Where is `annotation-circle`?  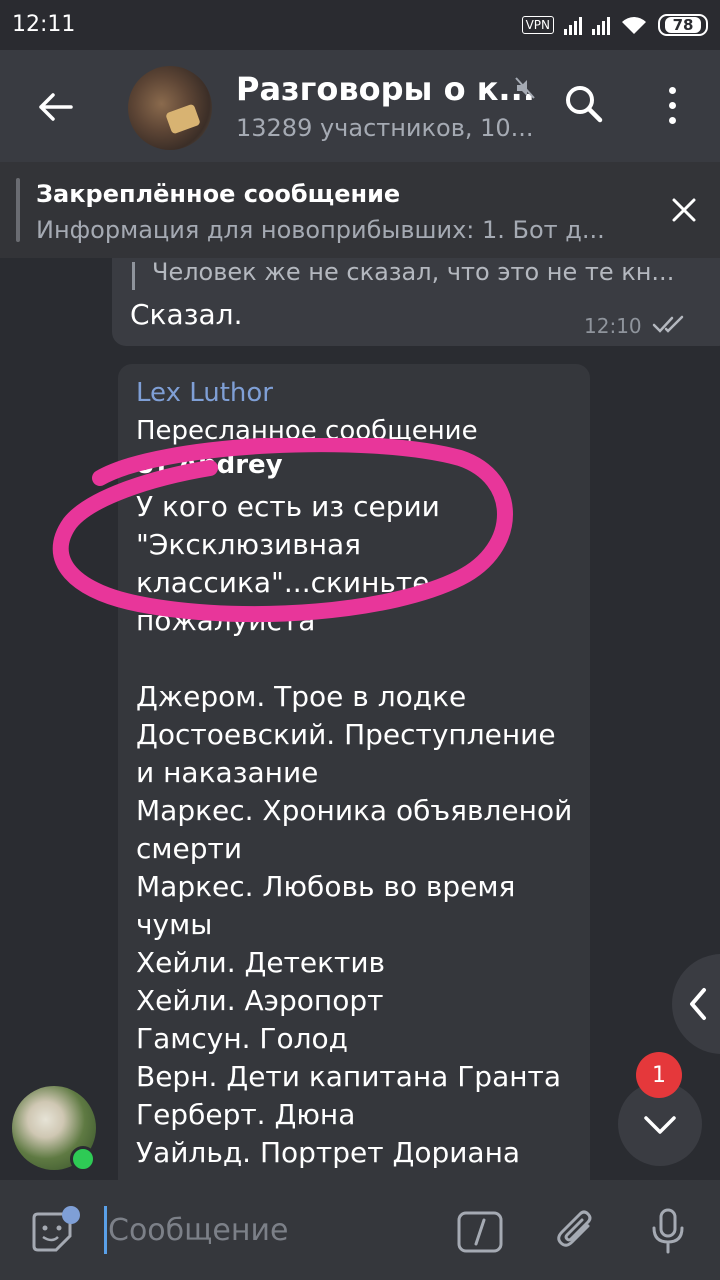
annotation-circle is located at coordinates (282, 530).